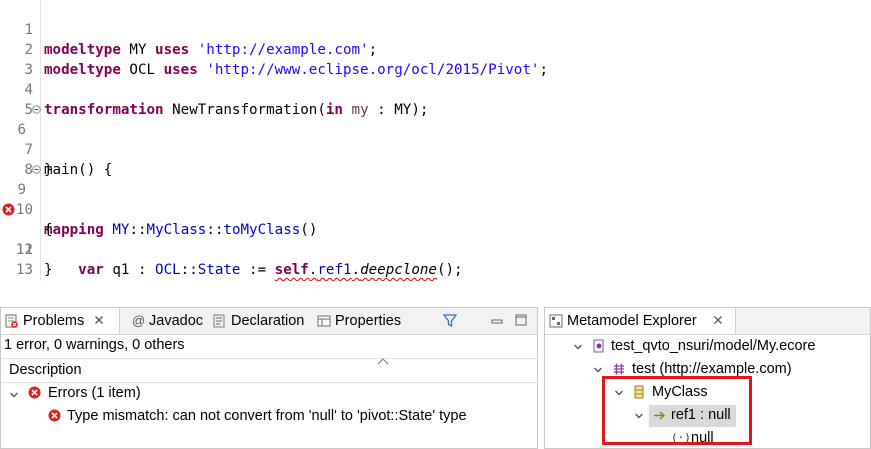 This screenshot has height=449, width=871. I want to click on code-text: }, so click(48, 270).